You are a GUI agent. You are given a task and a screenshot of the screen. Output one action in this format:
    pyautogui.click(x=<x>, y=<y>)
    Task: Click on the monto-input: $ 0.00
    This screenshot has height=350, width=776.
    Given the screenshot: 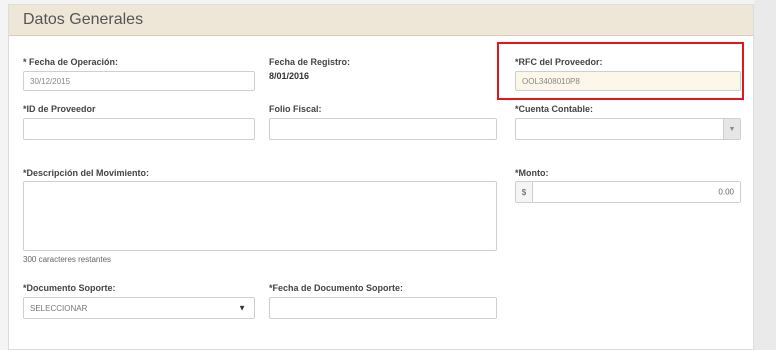 What is the action you would take?
    pyautogui.click(x=628, y=192)
    